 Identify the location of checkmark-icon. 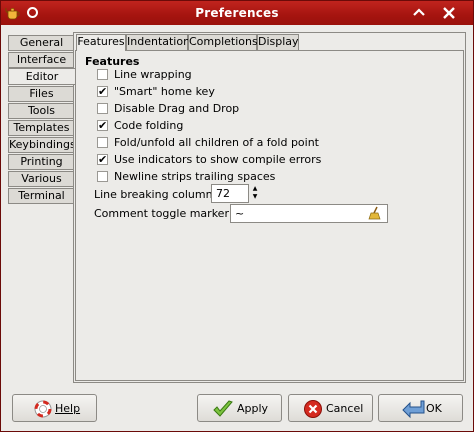
(223, 408).